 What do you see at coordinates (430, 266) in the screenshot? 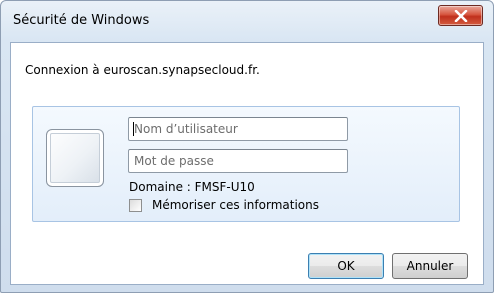
I see `cancel-button: Annuler` at bounding box center [430, 266].